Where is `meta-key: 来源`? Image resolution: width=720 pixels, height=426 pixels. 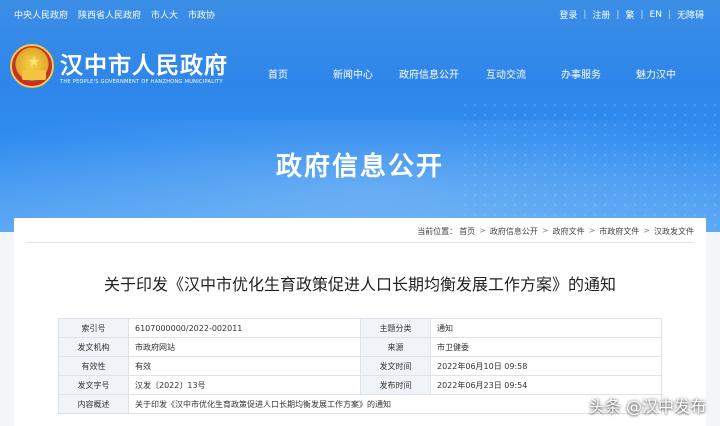
meta-key: 来源 is located at coordinates (395, 347).